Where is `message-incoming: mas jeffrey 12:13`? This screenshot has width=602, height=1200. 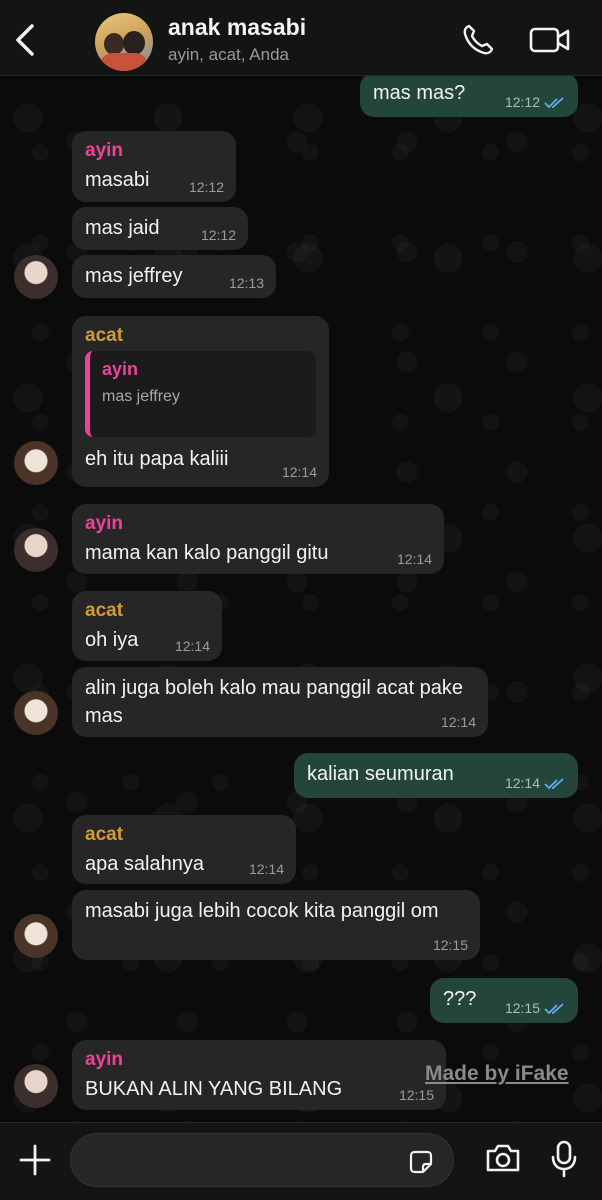 message-incoming: mas jeffrey 12:13 is located at coordinates (174, 276).